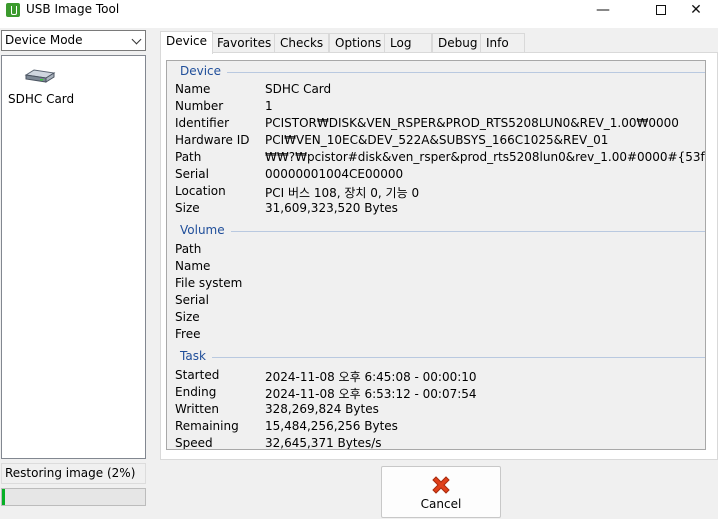 The width and height of the screenshot is (718, 519). What do you see at coordinates (209, 283) in the screenshot?
I see `volume-file-system-label: File system` at bounding box center [209, 283].